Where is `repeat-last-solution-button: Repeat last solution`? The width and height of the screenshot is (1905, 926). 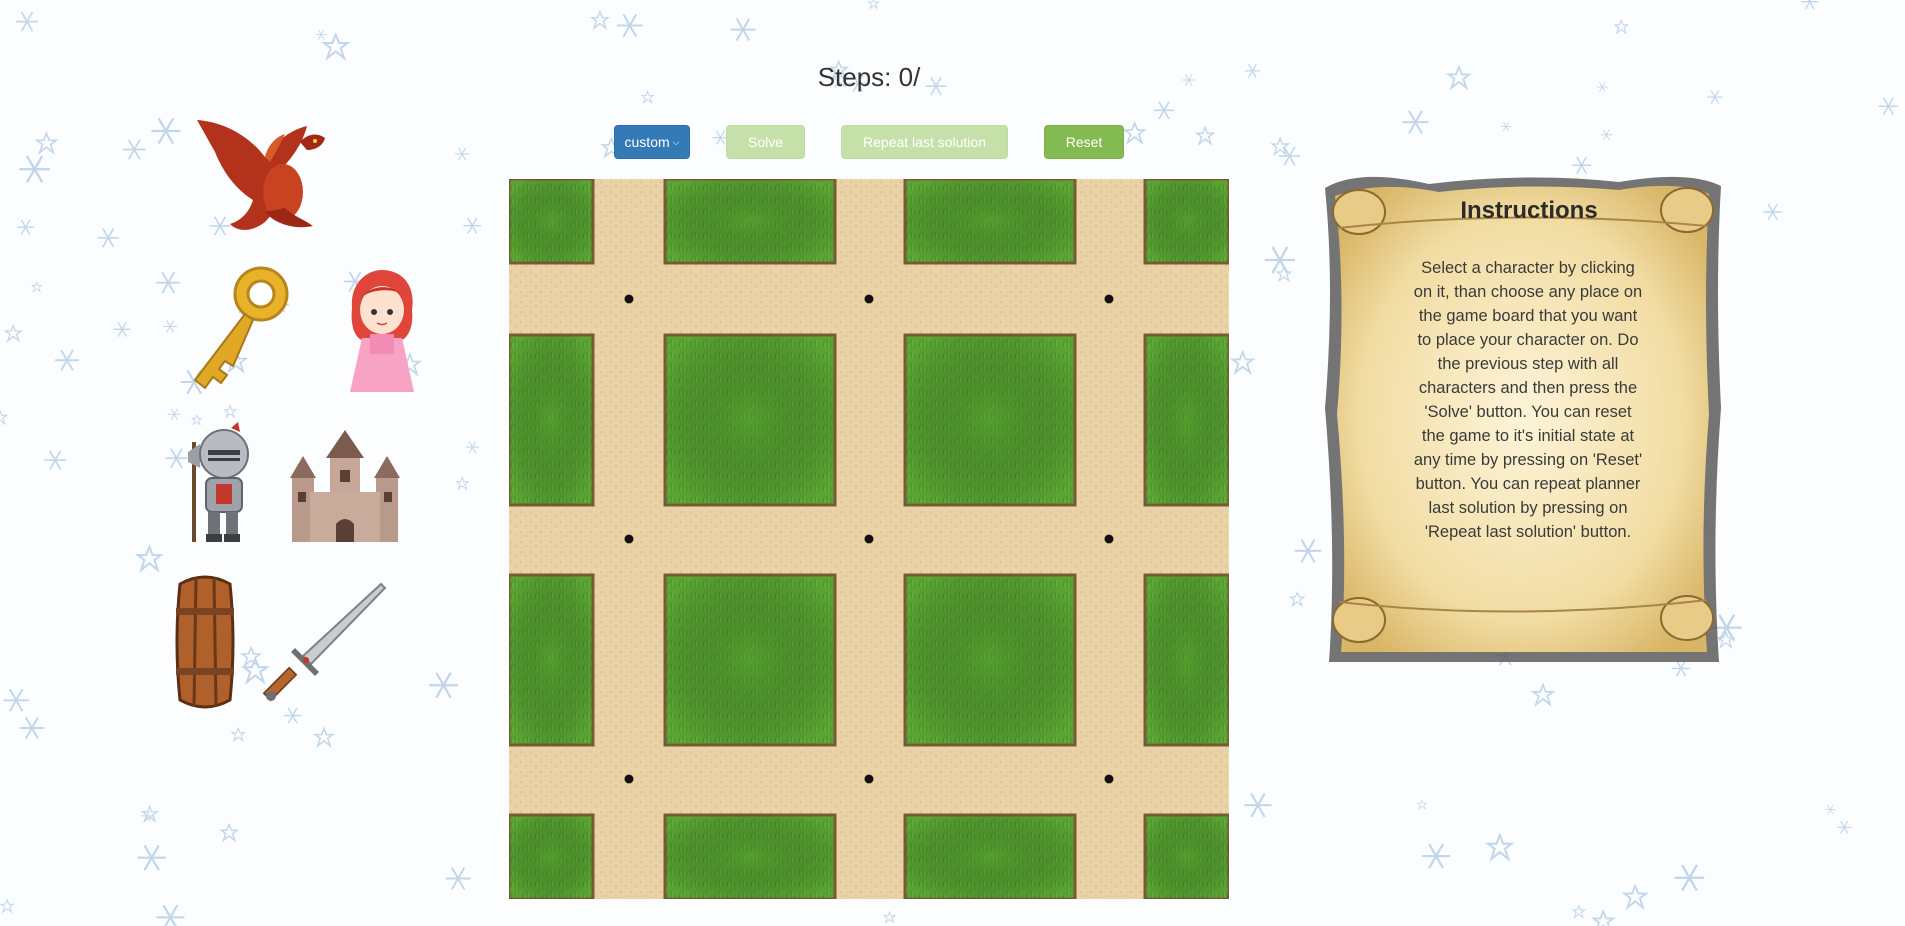
repeat-last-solution-button: Repeat last solution is located at coordinates (924, 142).